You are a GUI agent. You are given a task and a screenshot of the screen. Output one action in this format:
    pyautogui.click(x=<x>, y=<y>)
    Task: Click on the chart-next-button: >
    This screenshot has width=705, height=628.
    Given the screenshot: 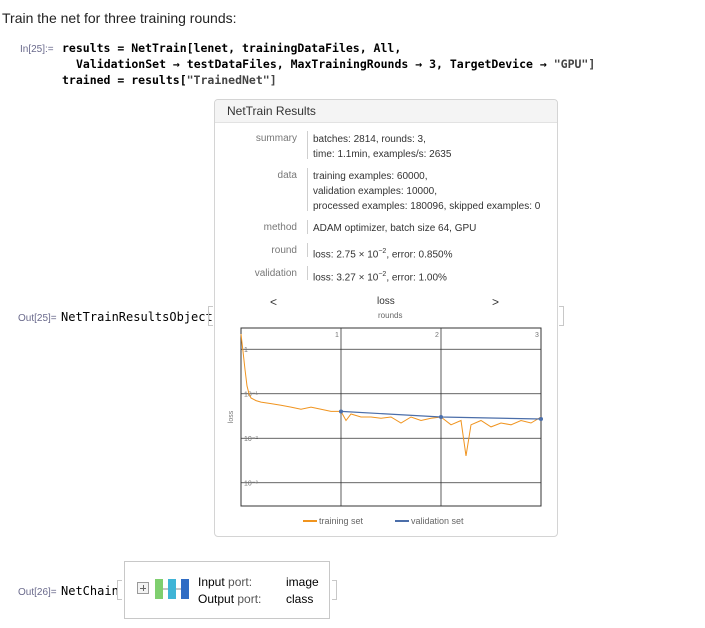 What is the action you would take?
    pyautogui.click(x=495, y=302)
    